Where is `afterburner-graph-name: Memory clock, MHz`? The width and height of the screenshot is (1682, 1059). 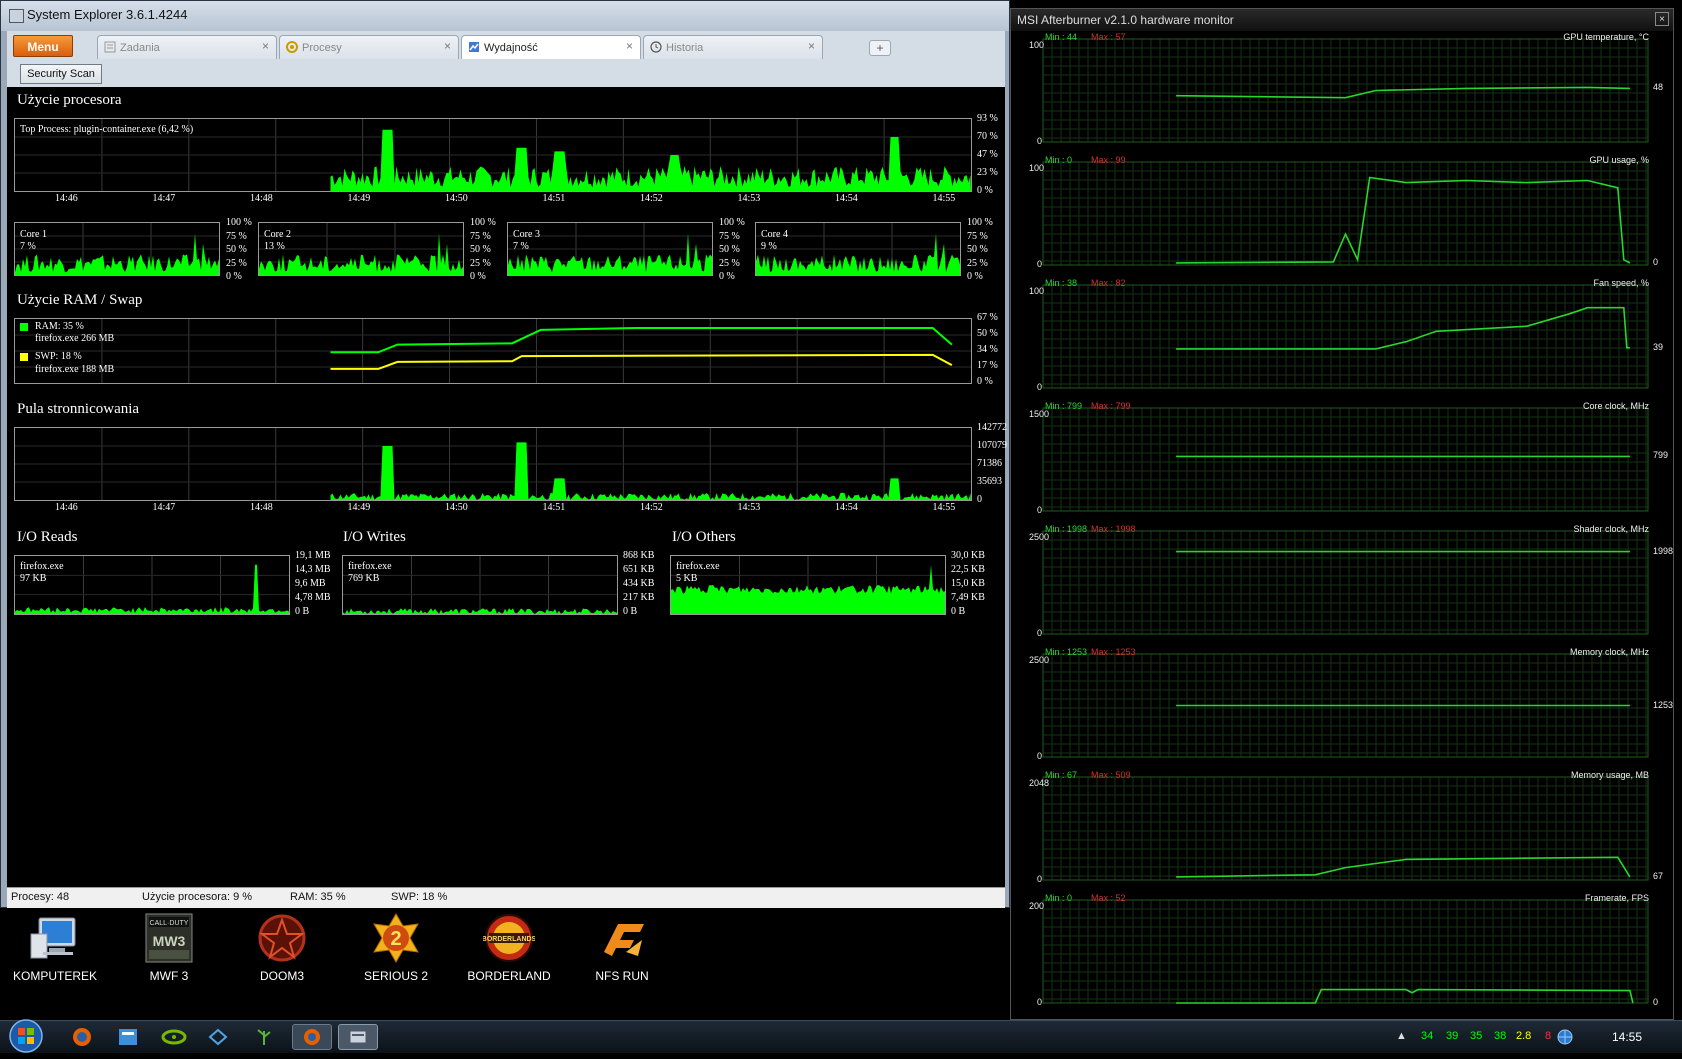 afterburner-graph-name: Memory clock, MHz is located at coordinates (1609, 652).